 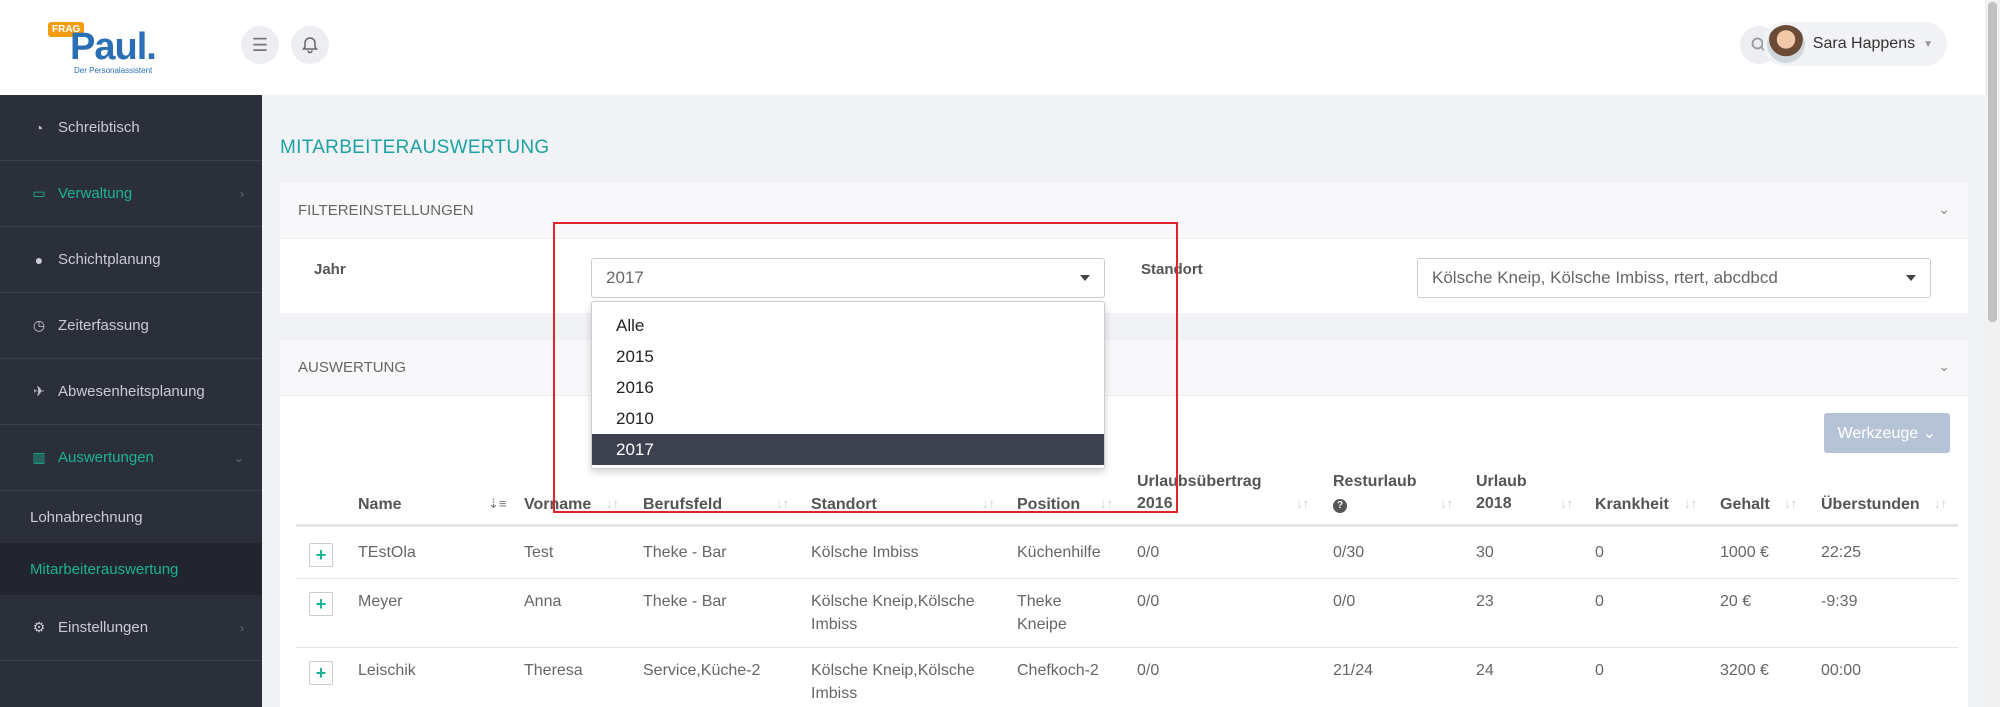 I want to click on table-cell: Meyer, so click(x=380, y=601).